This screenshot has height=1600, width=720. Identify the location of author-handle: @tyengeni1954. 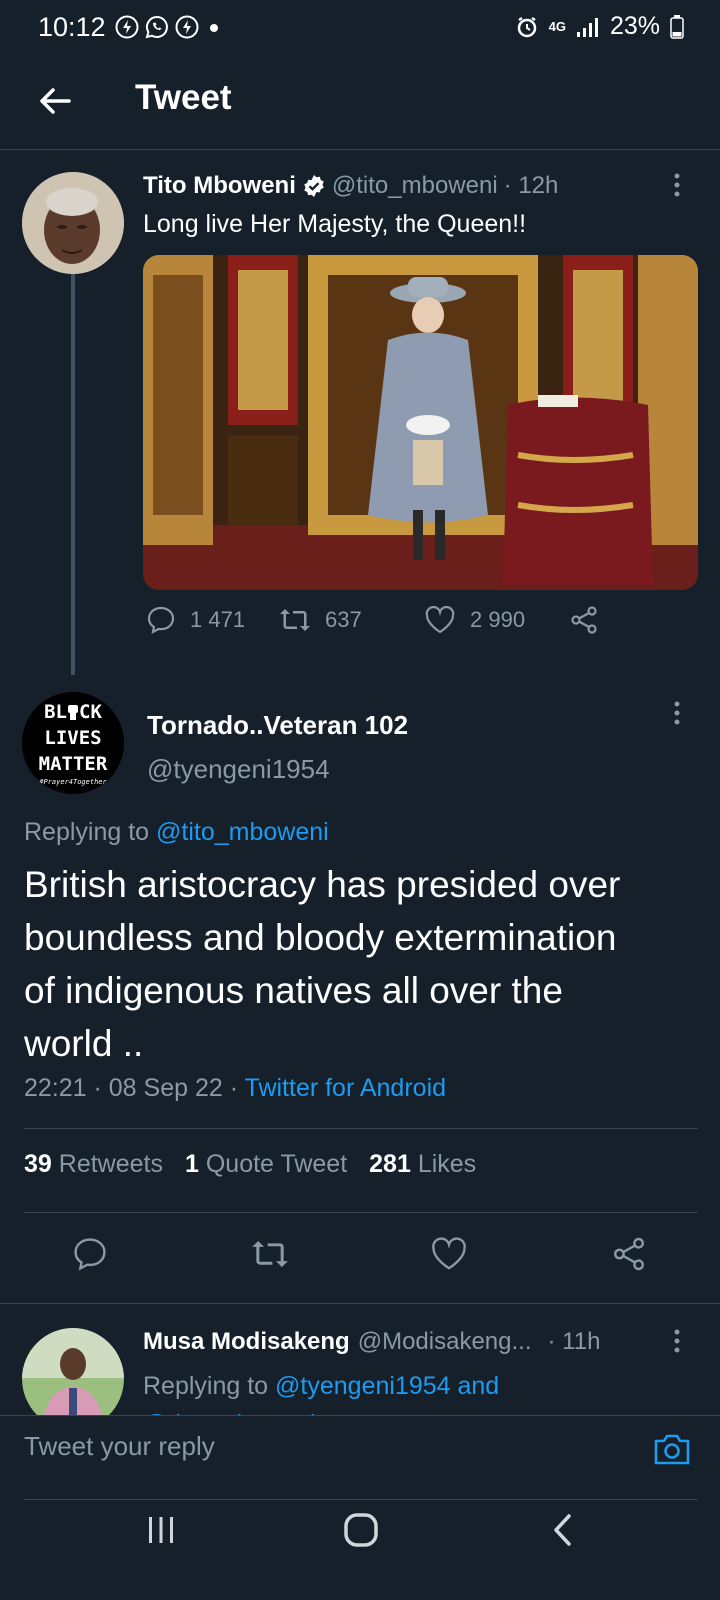
(238, 769).